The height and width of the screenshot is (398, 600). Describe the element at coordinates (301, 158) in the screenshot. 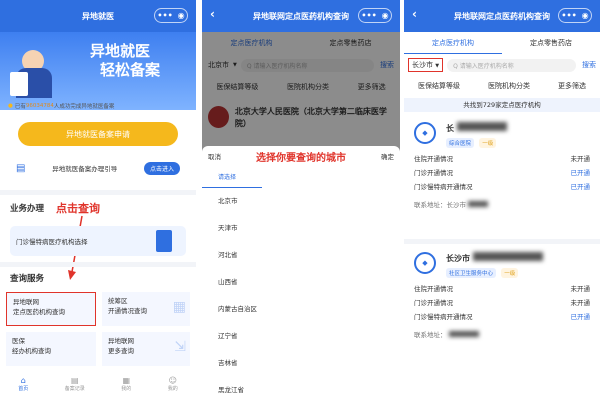

I see `picker-title: 选择你要查询的城市` at that location.